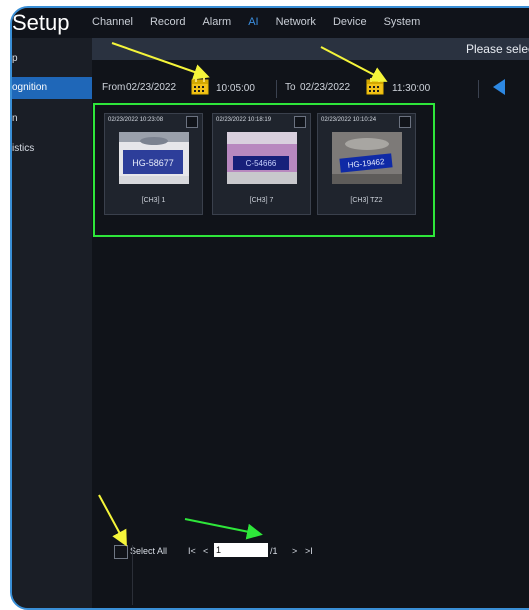 Image resolution: width=529 pixels, height=610 pixels. I want to click on tab-ai: AI, so click(253, 22).